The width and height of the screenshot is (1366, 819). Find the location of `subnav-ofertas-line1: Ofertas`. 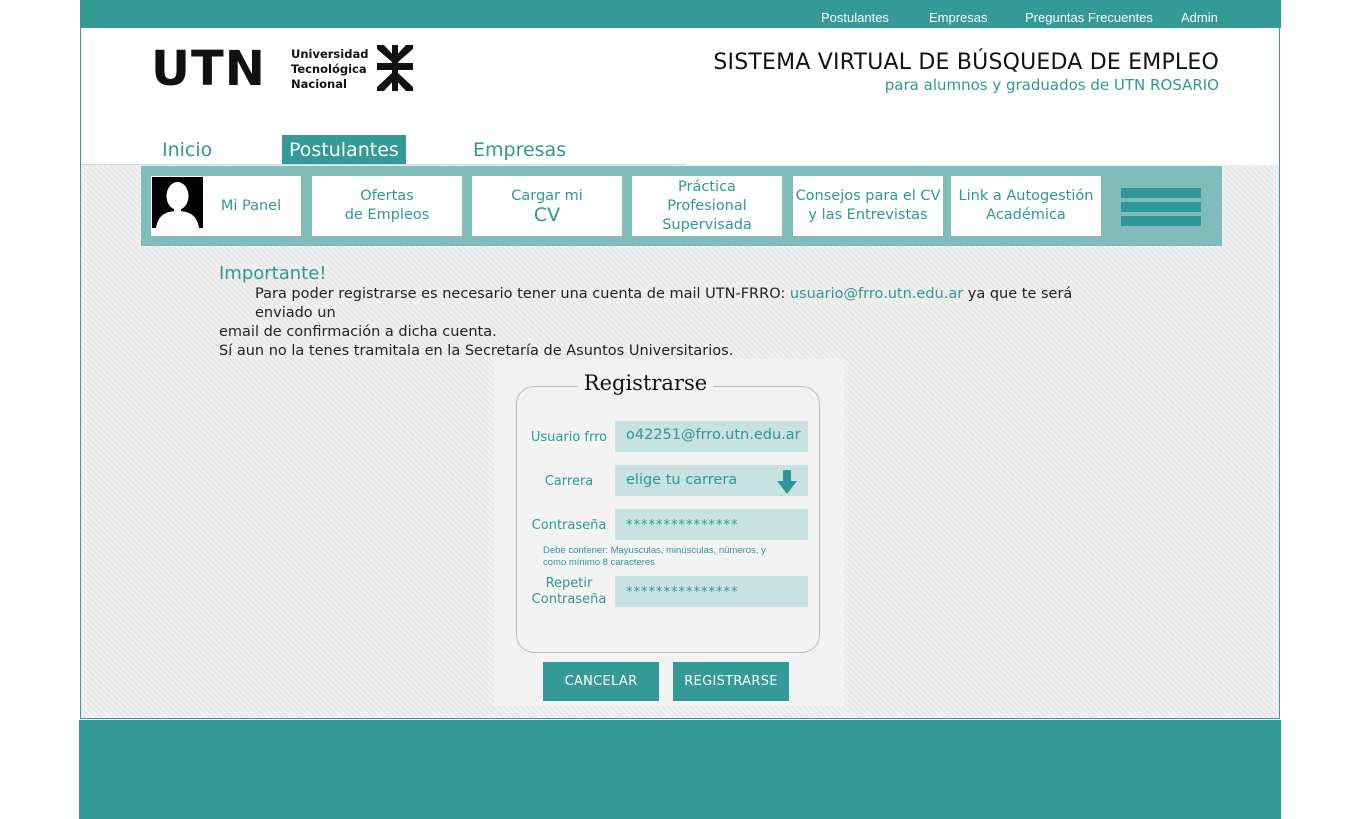

subnav-ofertas-line1: Ofertas is located at coordinates (387, 196).